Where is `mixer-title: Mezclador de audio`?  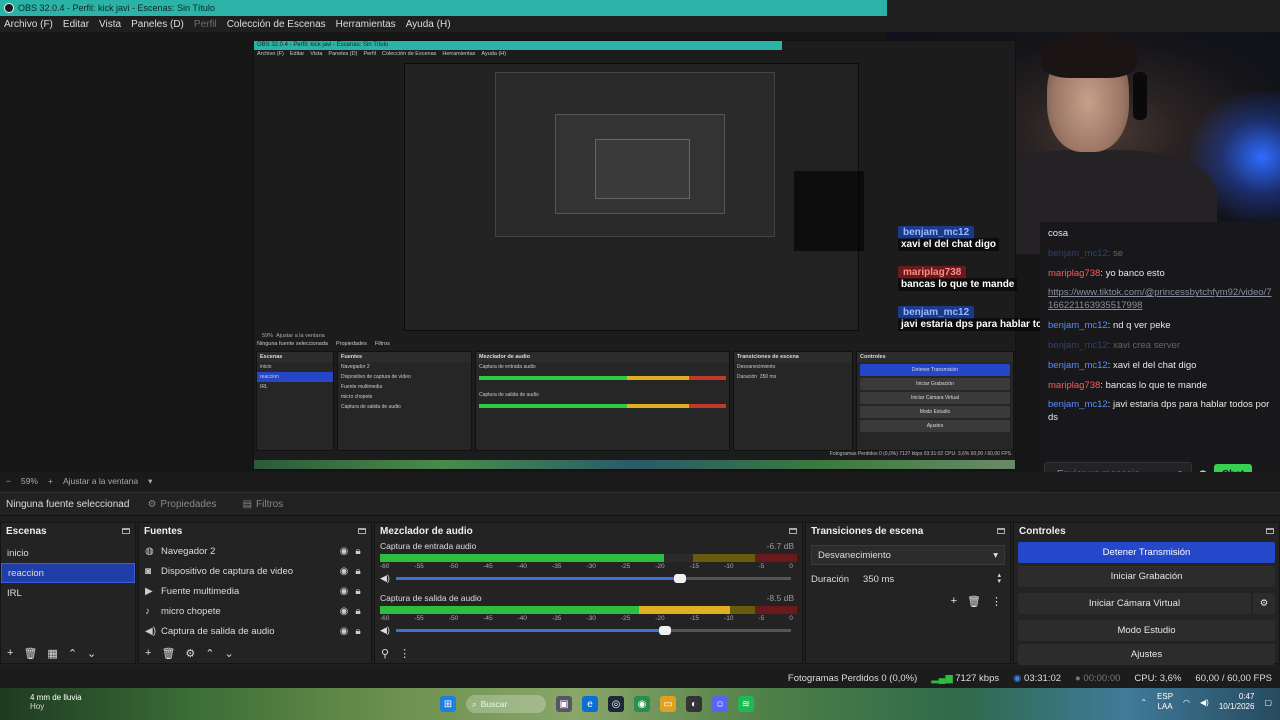 mixer-title: Mezclador de audio is located at coordinates (426, 531).